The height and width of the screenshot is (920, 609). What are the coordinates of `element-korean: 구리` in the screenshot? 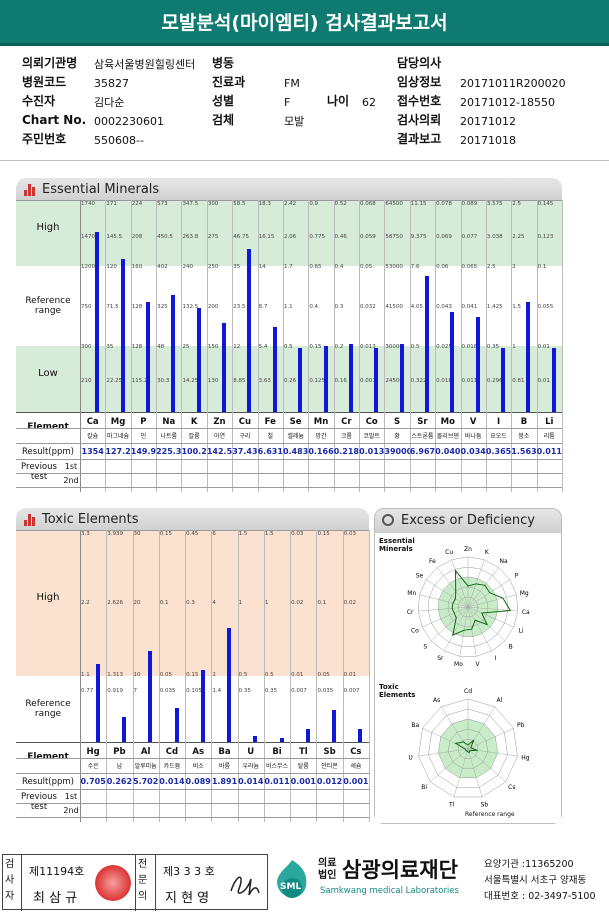 It's located at (245, 436).